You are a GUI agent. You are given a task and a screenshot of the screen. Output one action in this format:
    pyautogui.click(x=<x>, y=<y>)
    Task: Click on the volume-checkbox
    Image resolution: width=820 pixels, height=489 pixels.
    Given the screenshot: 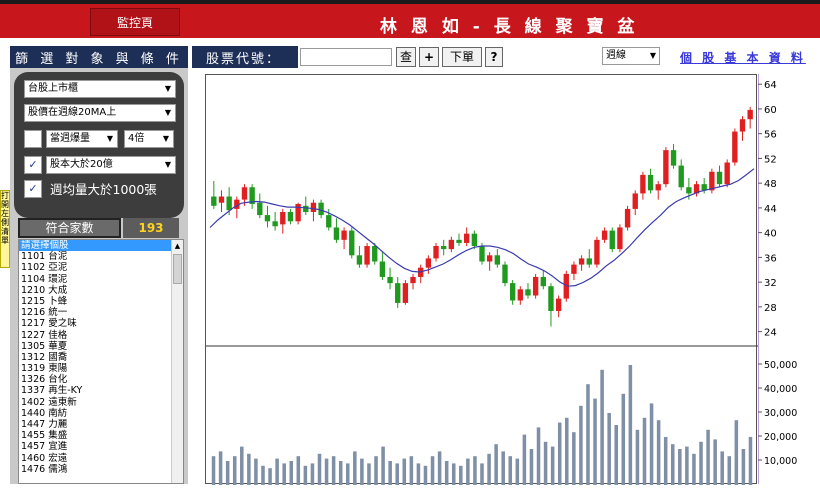 What is the action you would take?
    pyautogui.click(x=33, y=139)
    